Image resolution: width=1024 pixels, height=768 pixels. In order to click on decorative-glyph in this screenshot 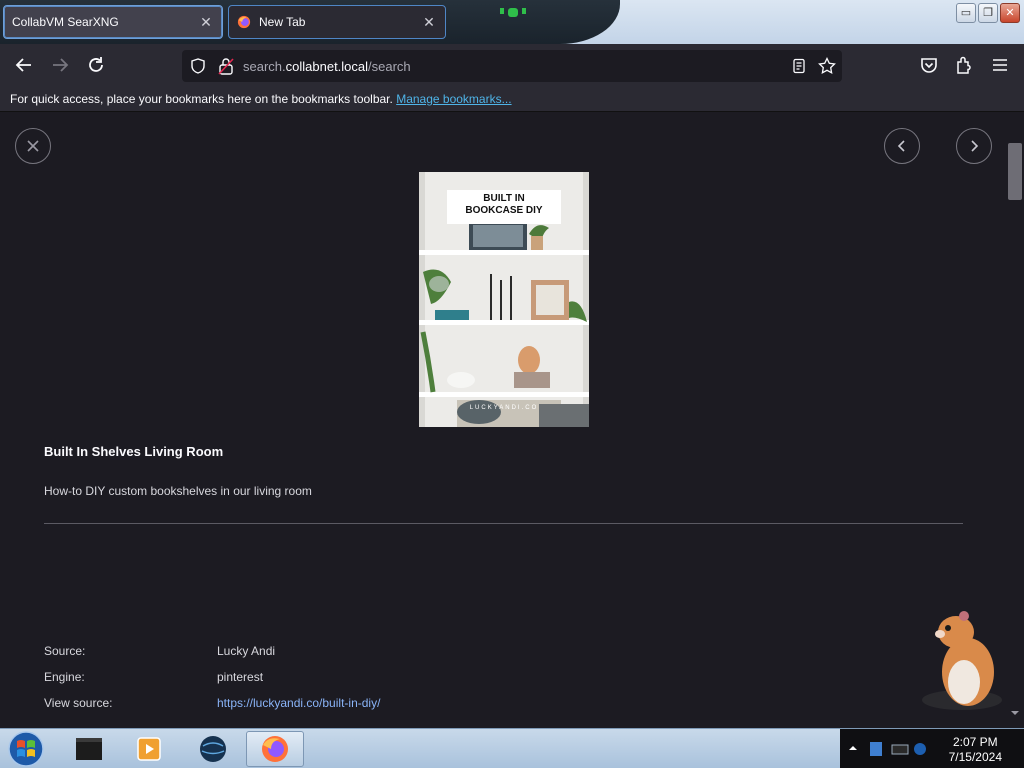, I will do `click(513, 12)`.